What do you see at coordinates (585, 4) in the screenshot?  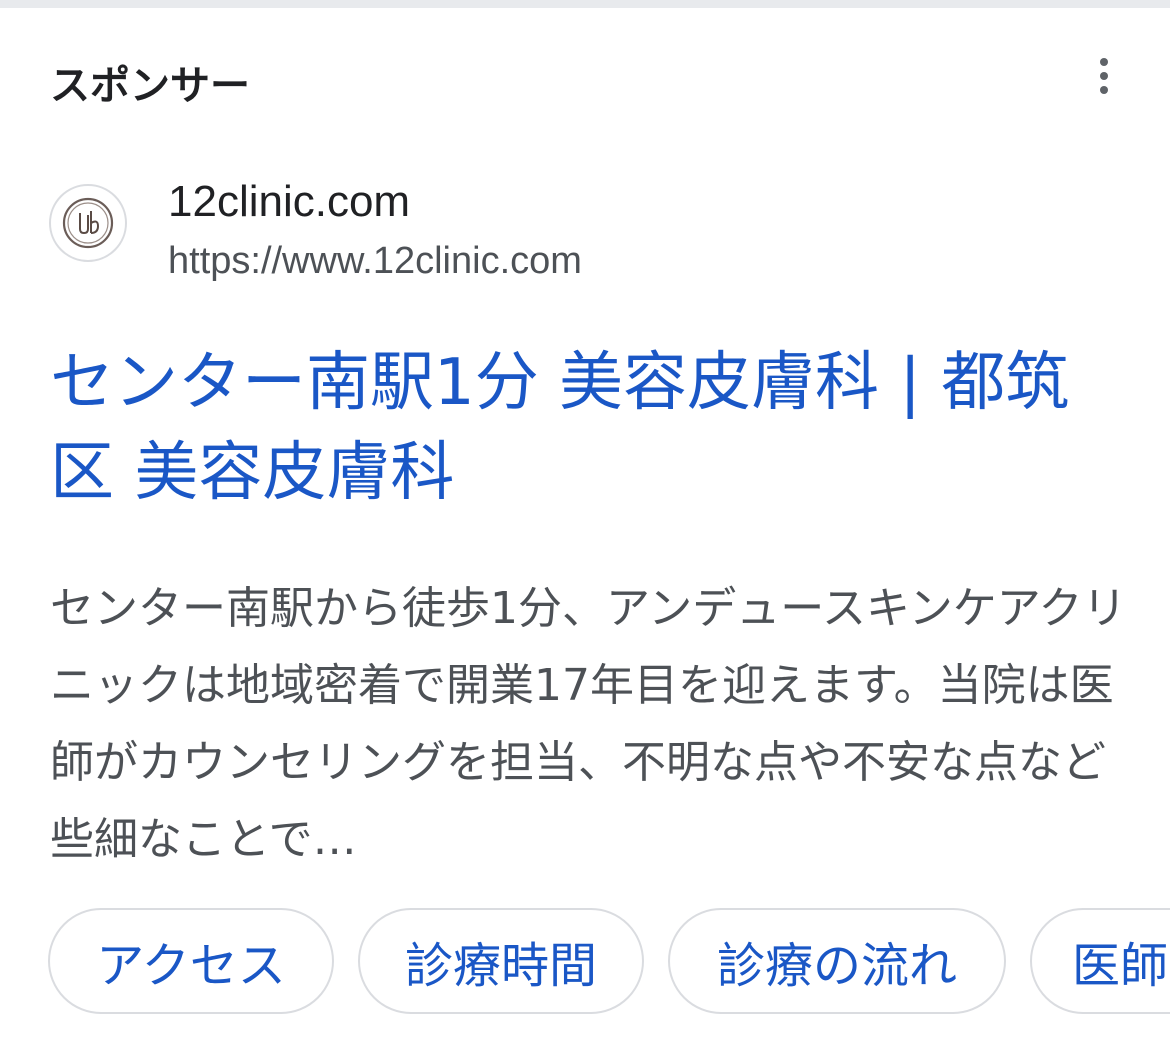 I see `top-divider` at bounding box center [585, 4].